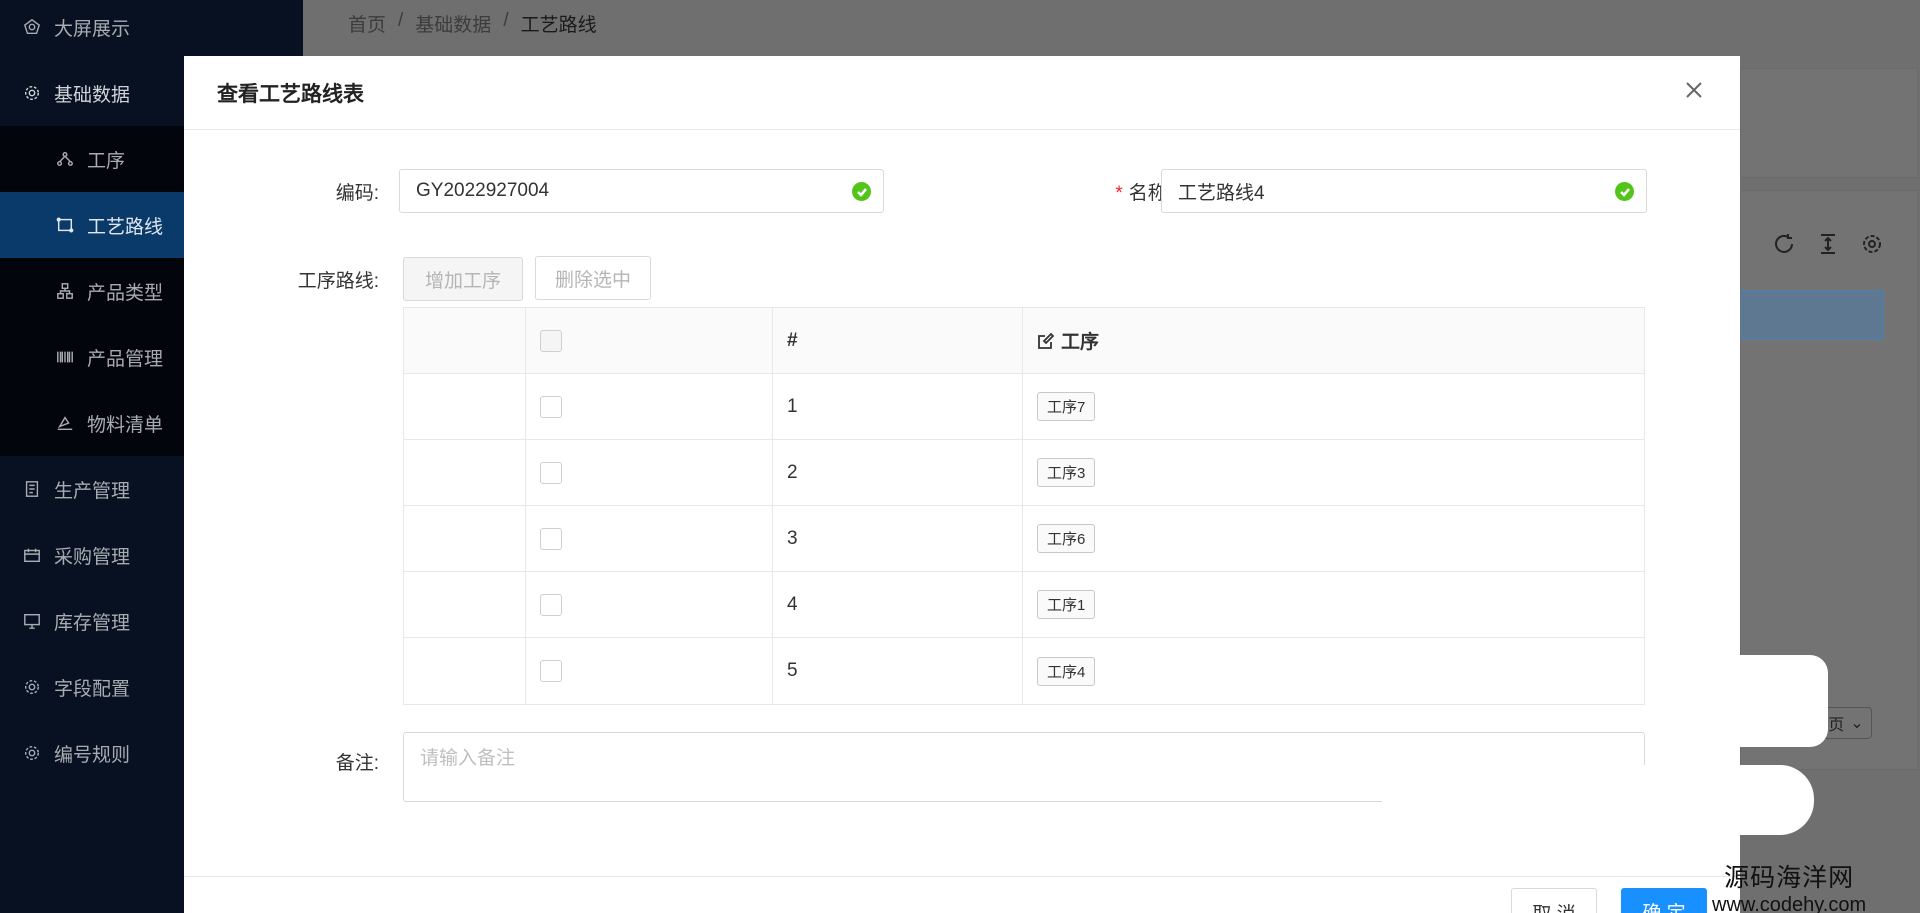 This screenshot has height=913, width=1920. Describe the element at coordinates (92, 557) in the screenshot. I see `sidebar-item-label: 采购管理` at that location.